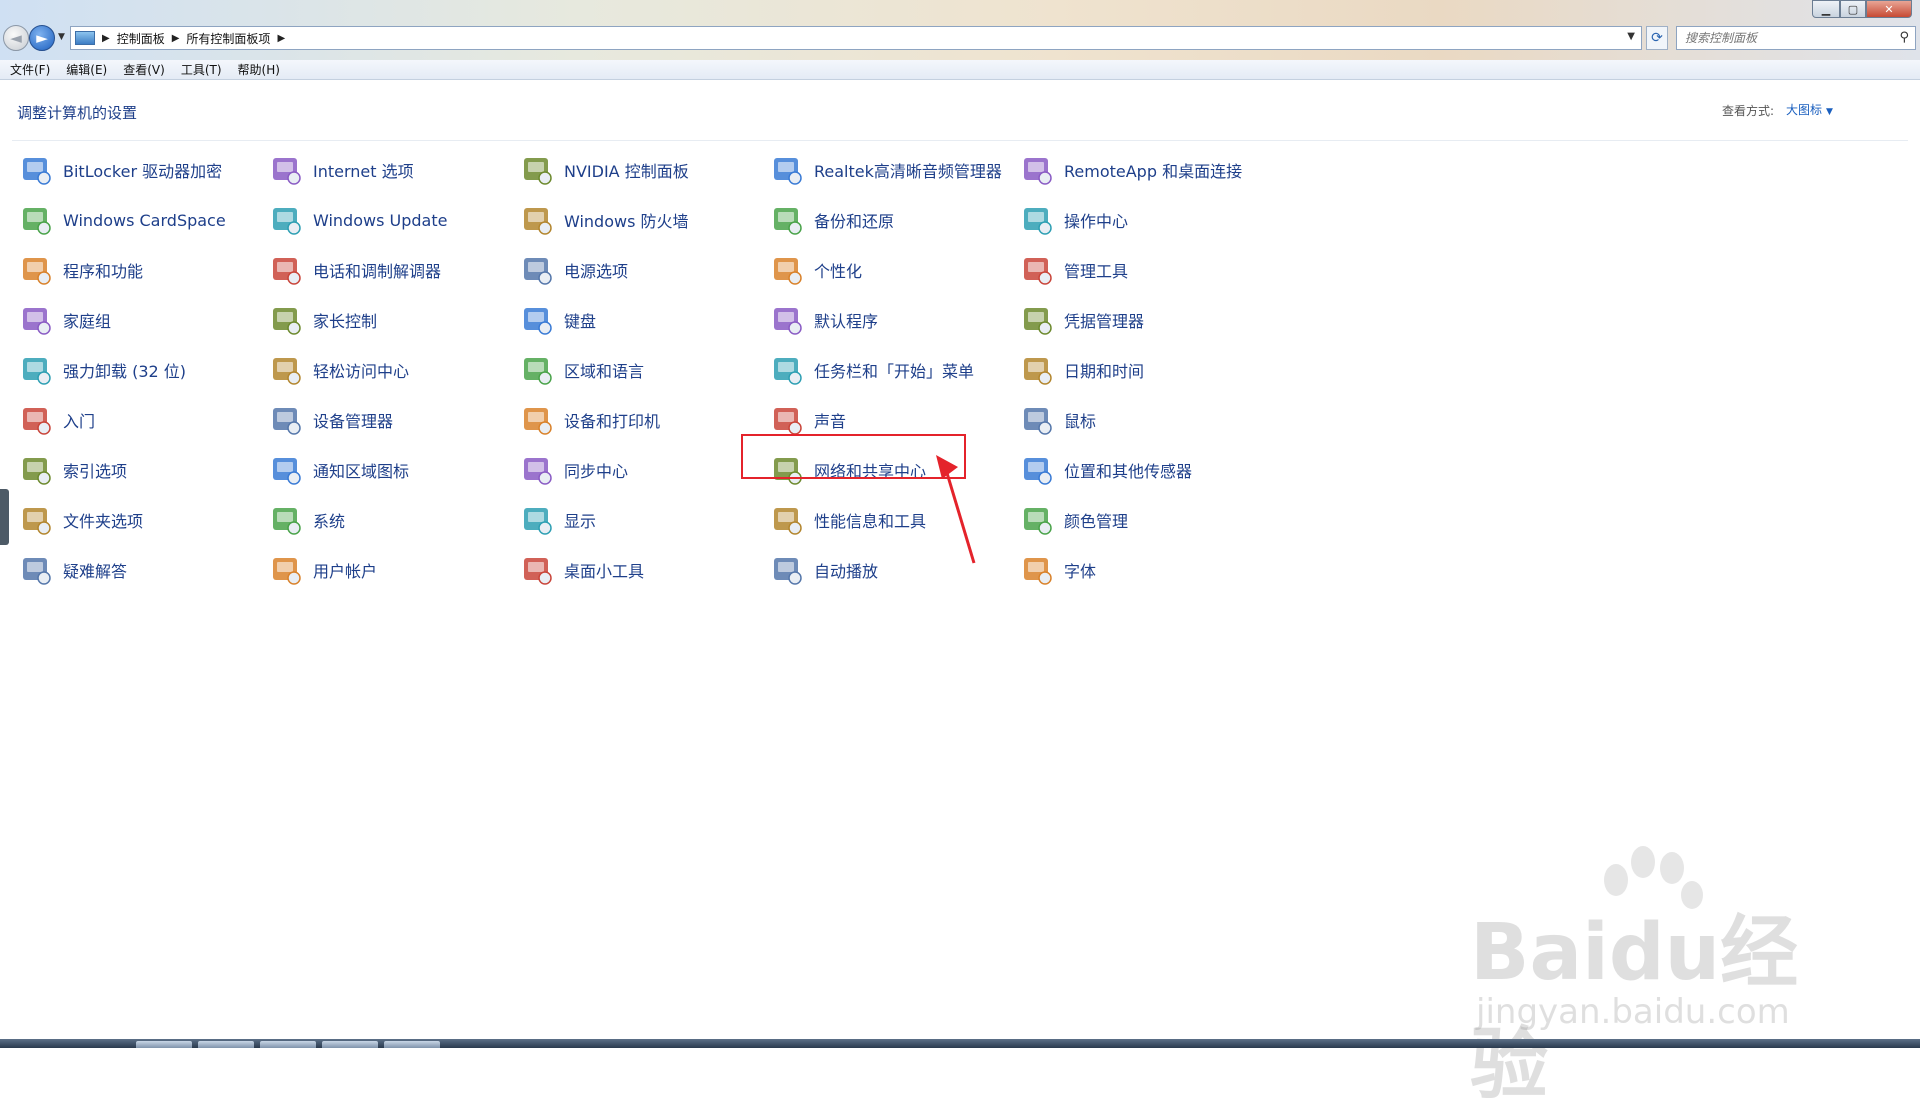  I want to click on close-button: ✕, so click(1889, 9).